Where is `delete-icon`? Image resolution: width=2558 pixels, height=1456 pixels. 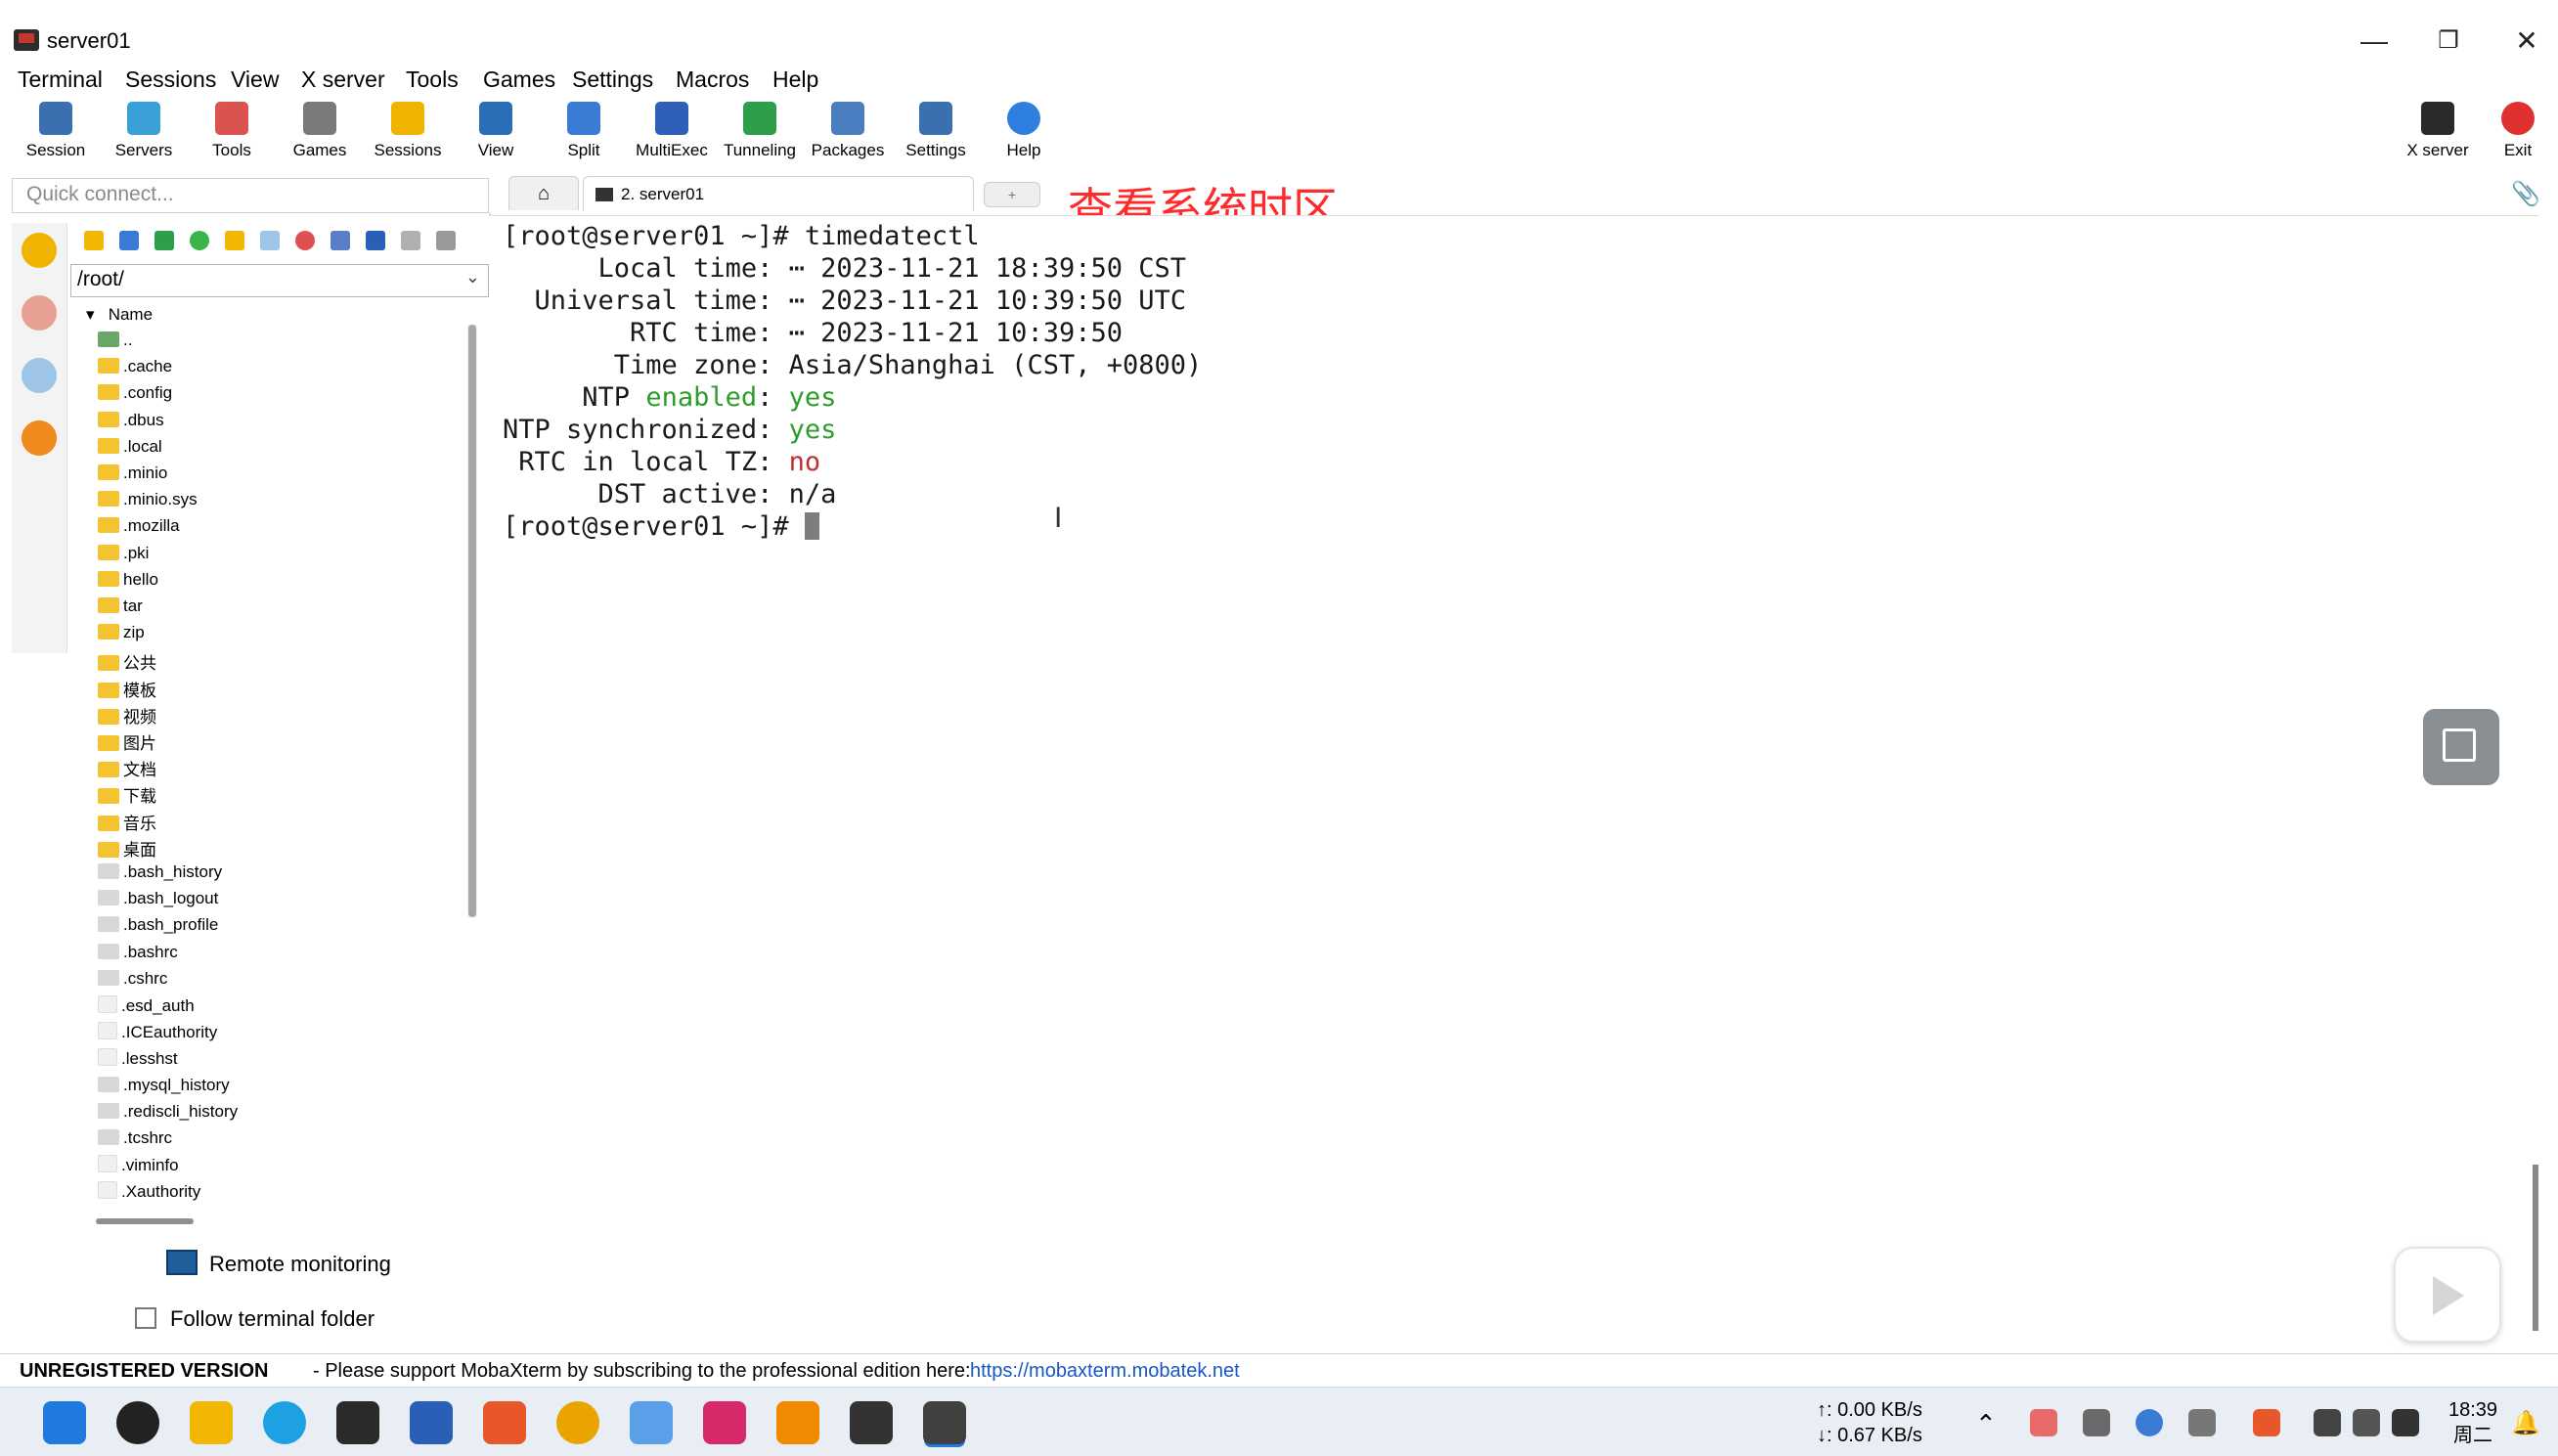
delete-icon is located at coordinates (305, 240).